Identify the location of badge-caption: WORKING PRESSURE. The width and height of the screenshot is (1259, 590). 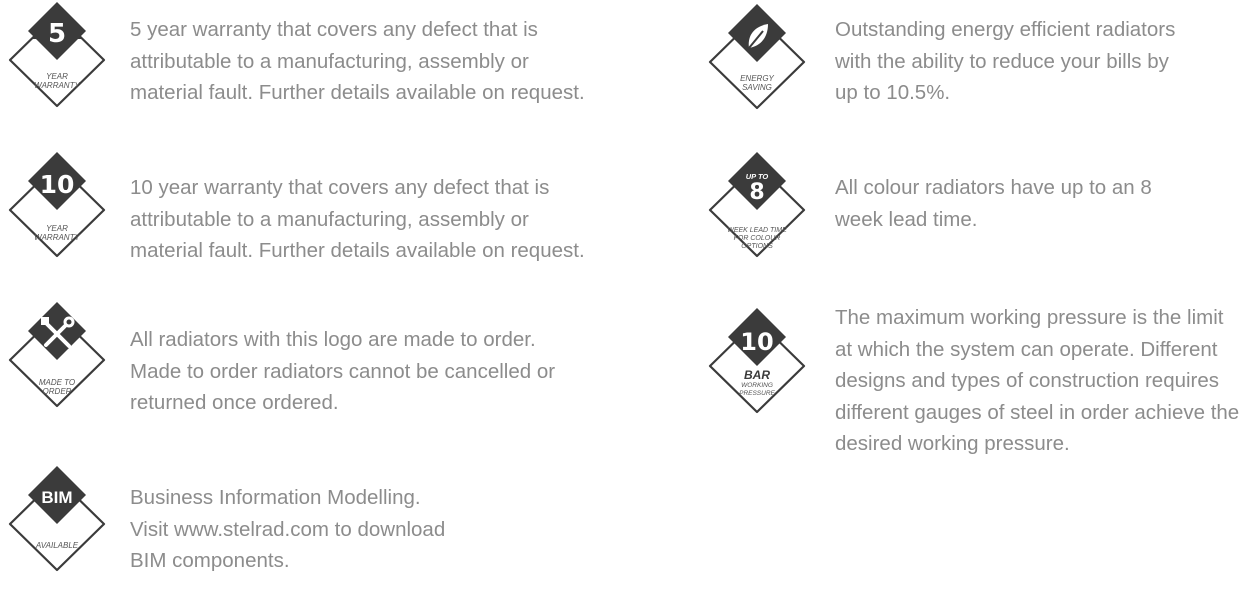
(757, 389).